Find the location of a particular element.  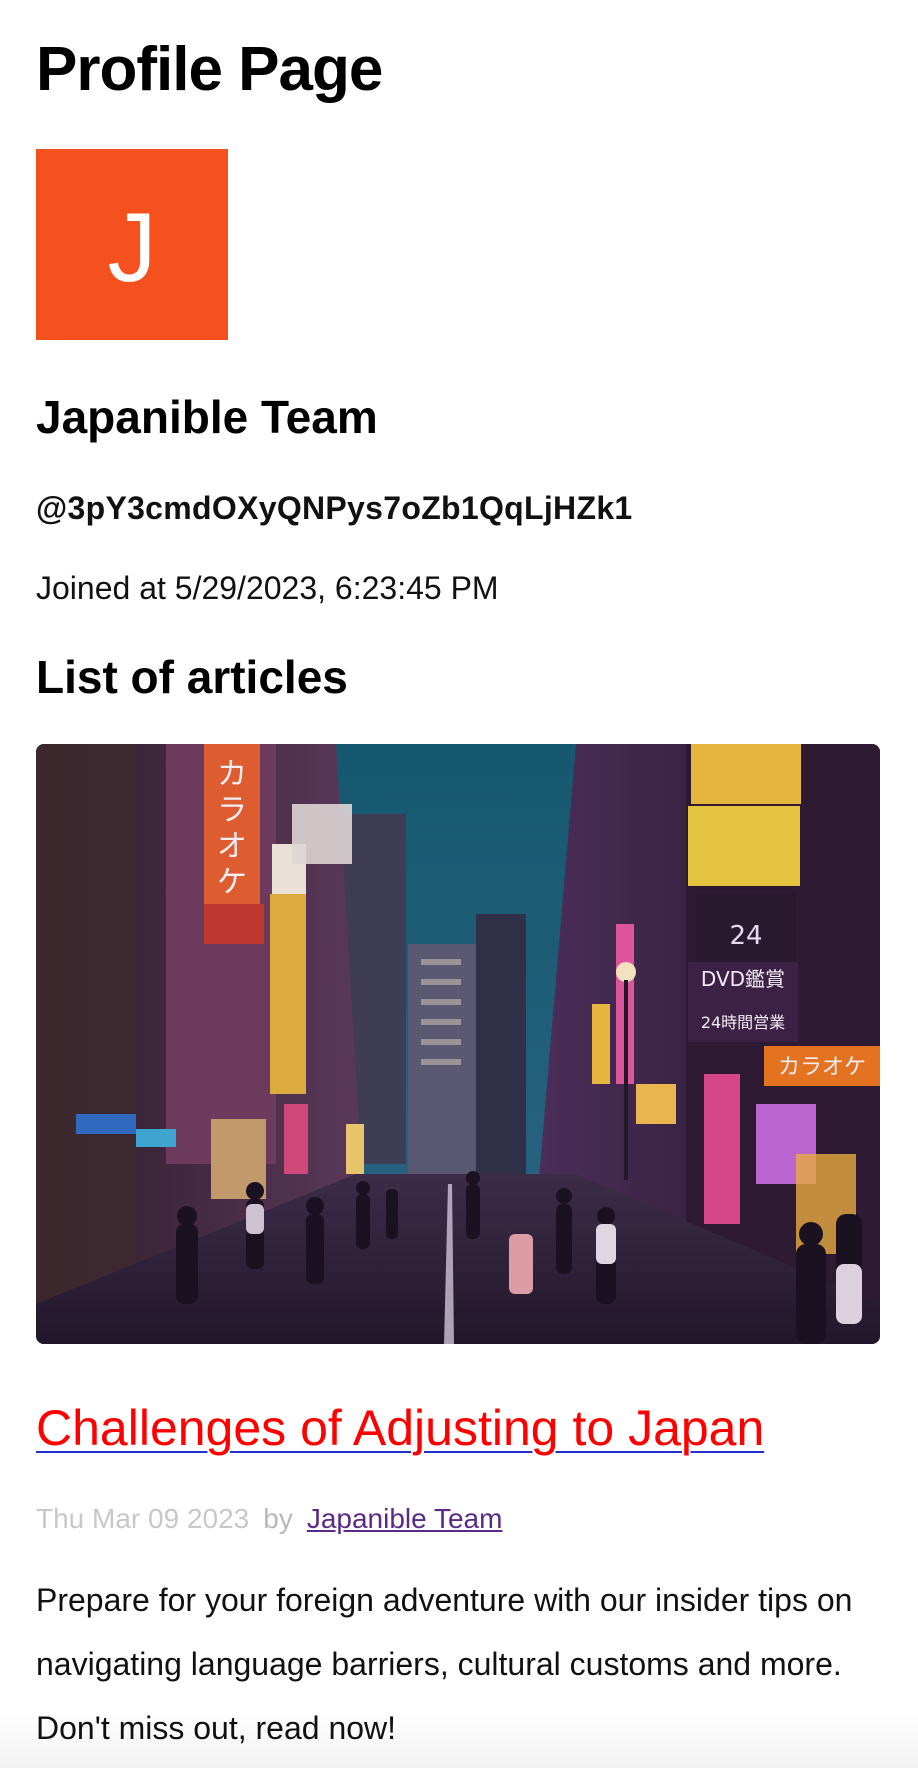

article-author-link: Japanible Team is located at coordinates (405, 1519).